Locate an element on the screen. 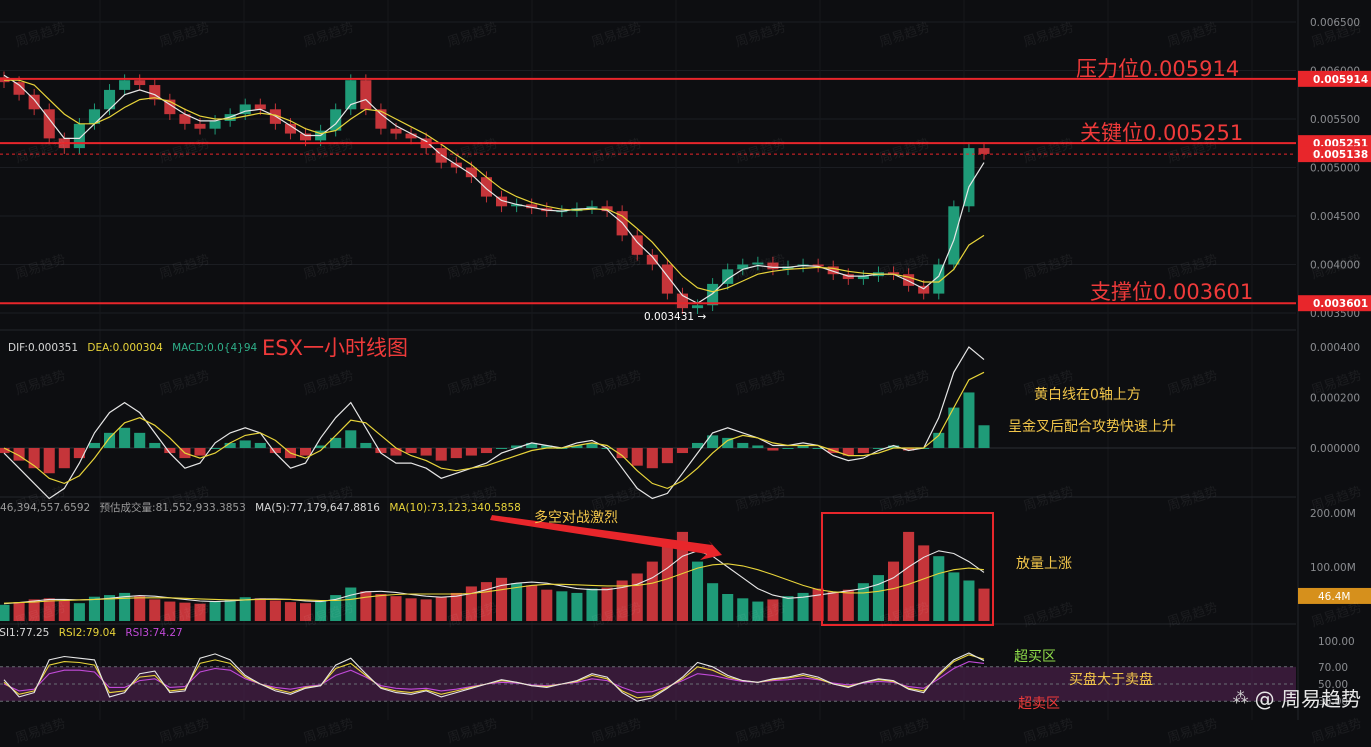 The height and width of the screenshot is (747, 1371). brand-text: @ 周易趋势 is located at coordinates (1307, 699).